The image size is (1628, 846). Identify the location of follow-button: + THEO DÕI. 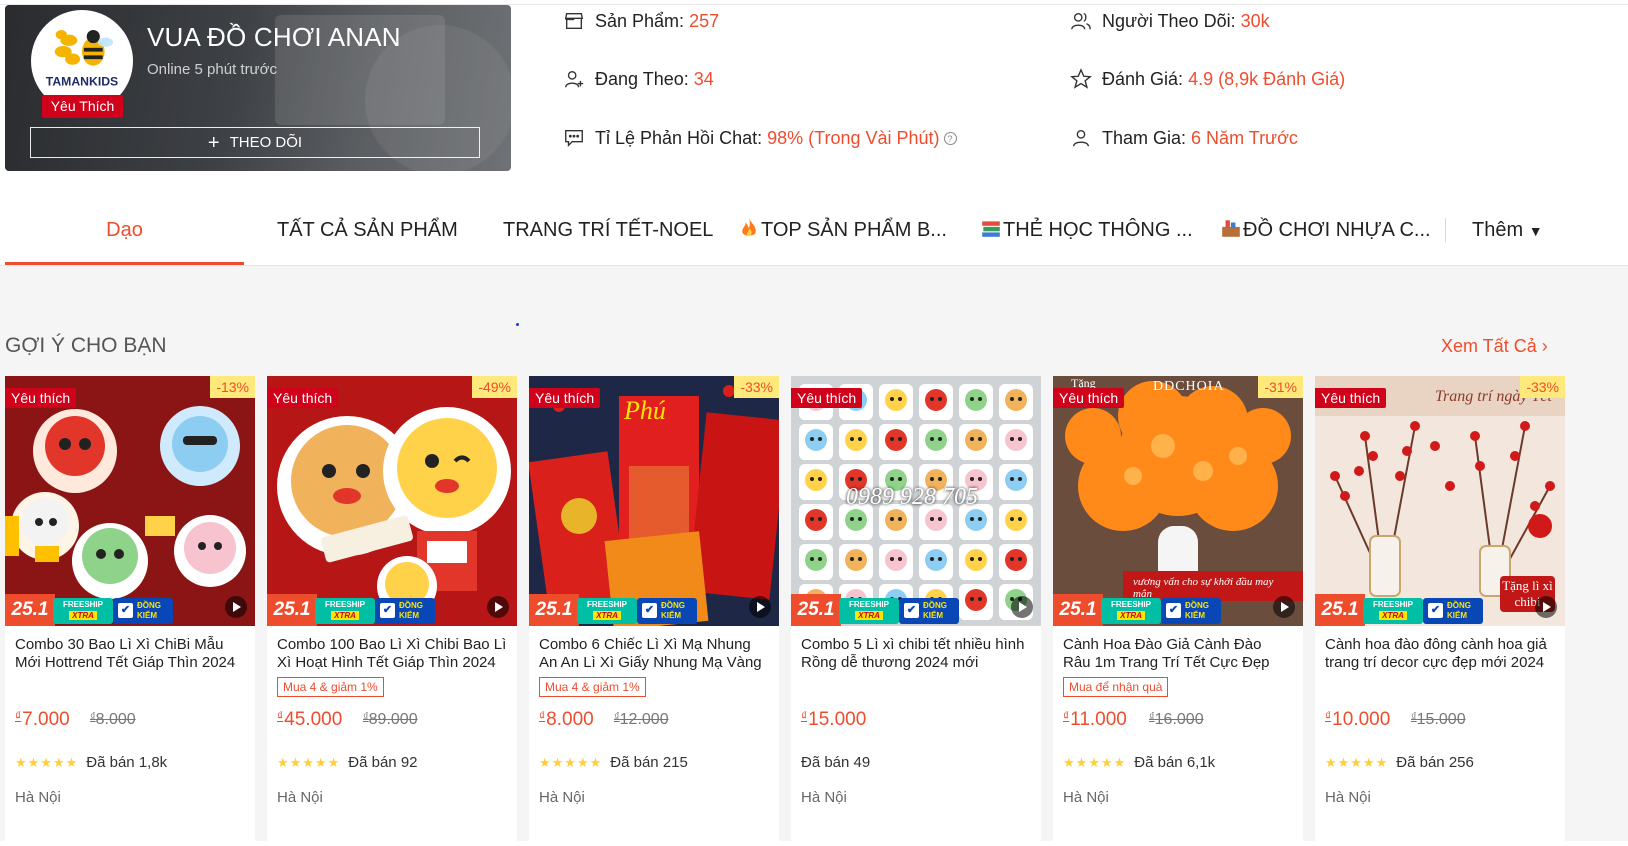
(255, 142).